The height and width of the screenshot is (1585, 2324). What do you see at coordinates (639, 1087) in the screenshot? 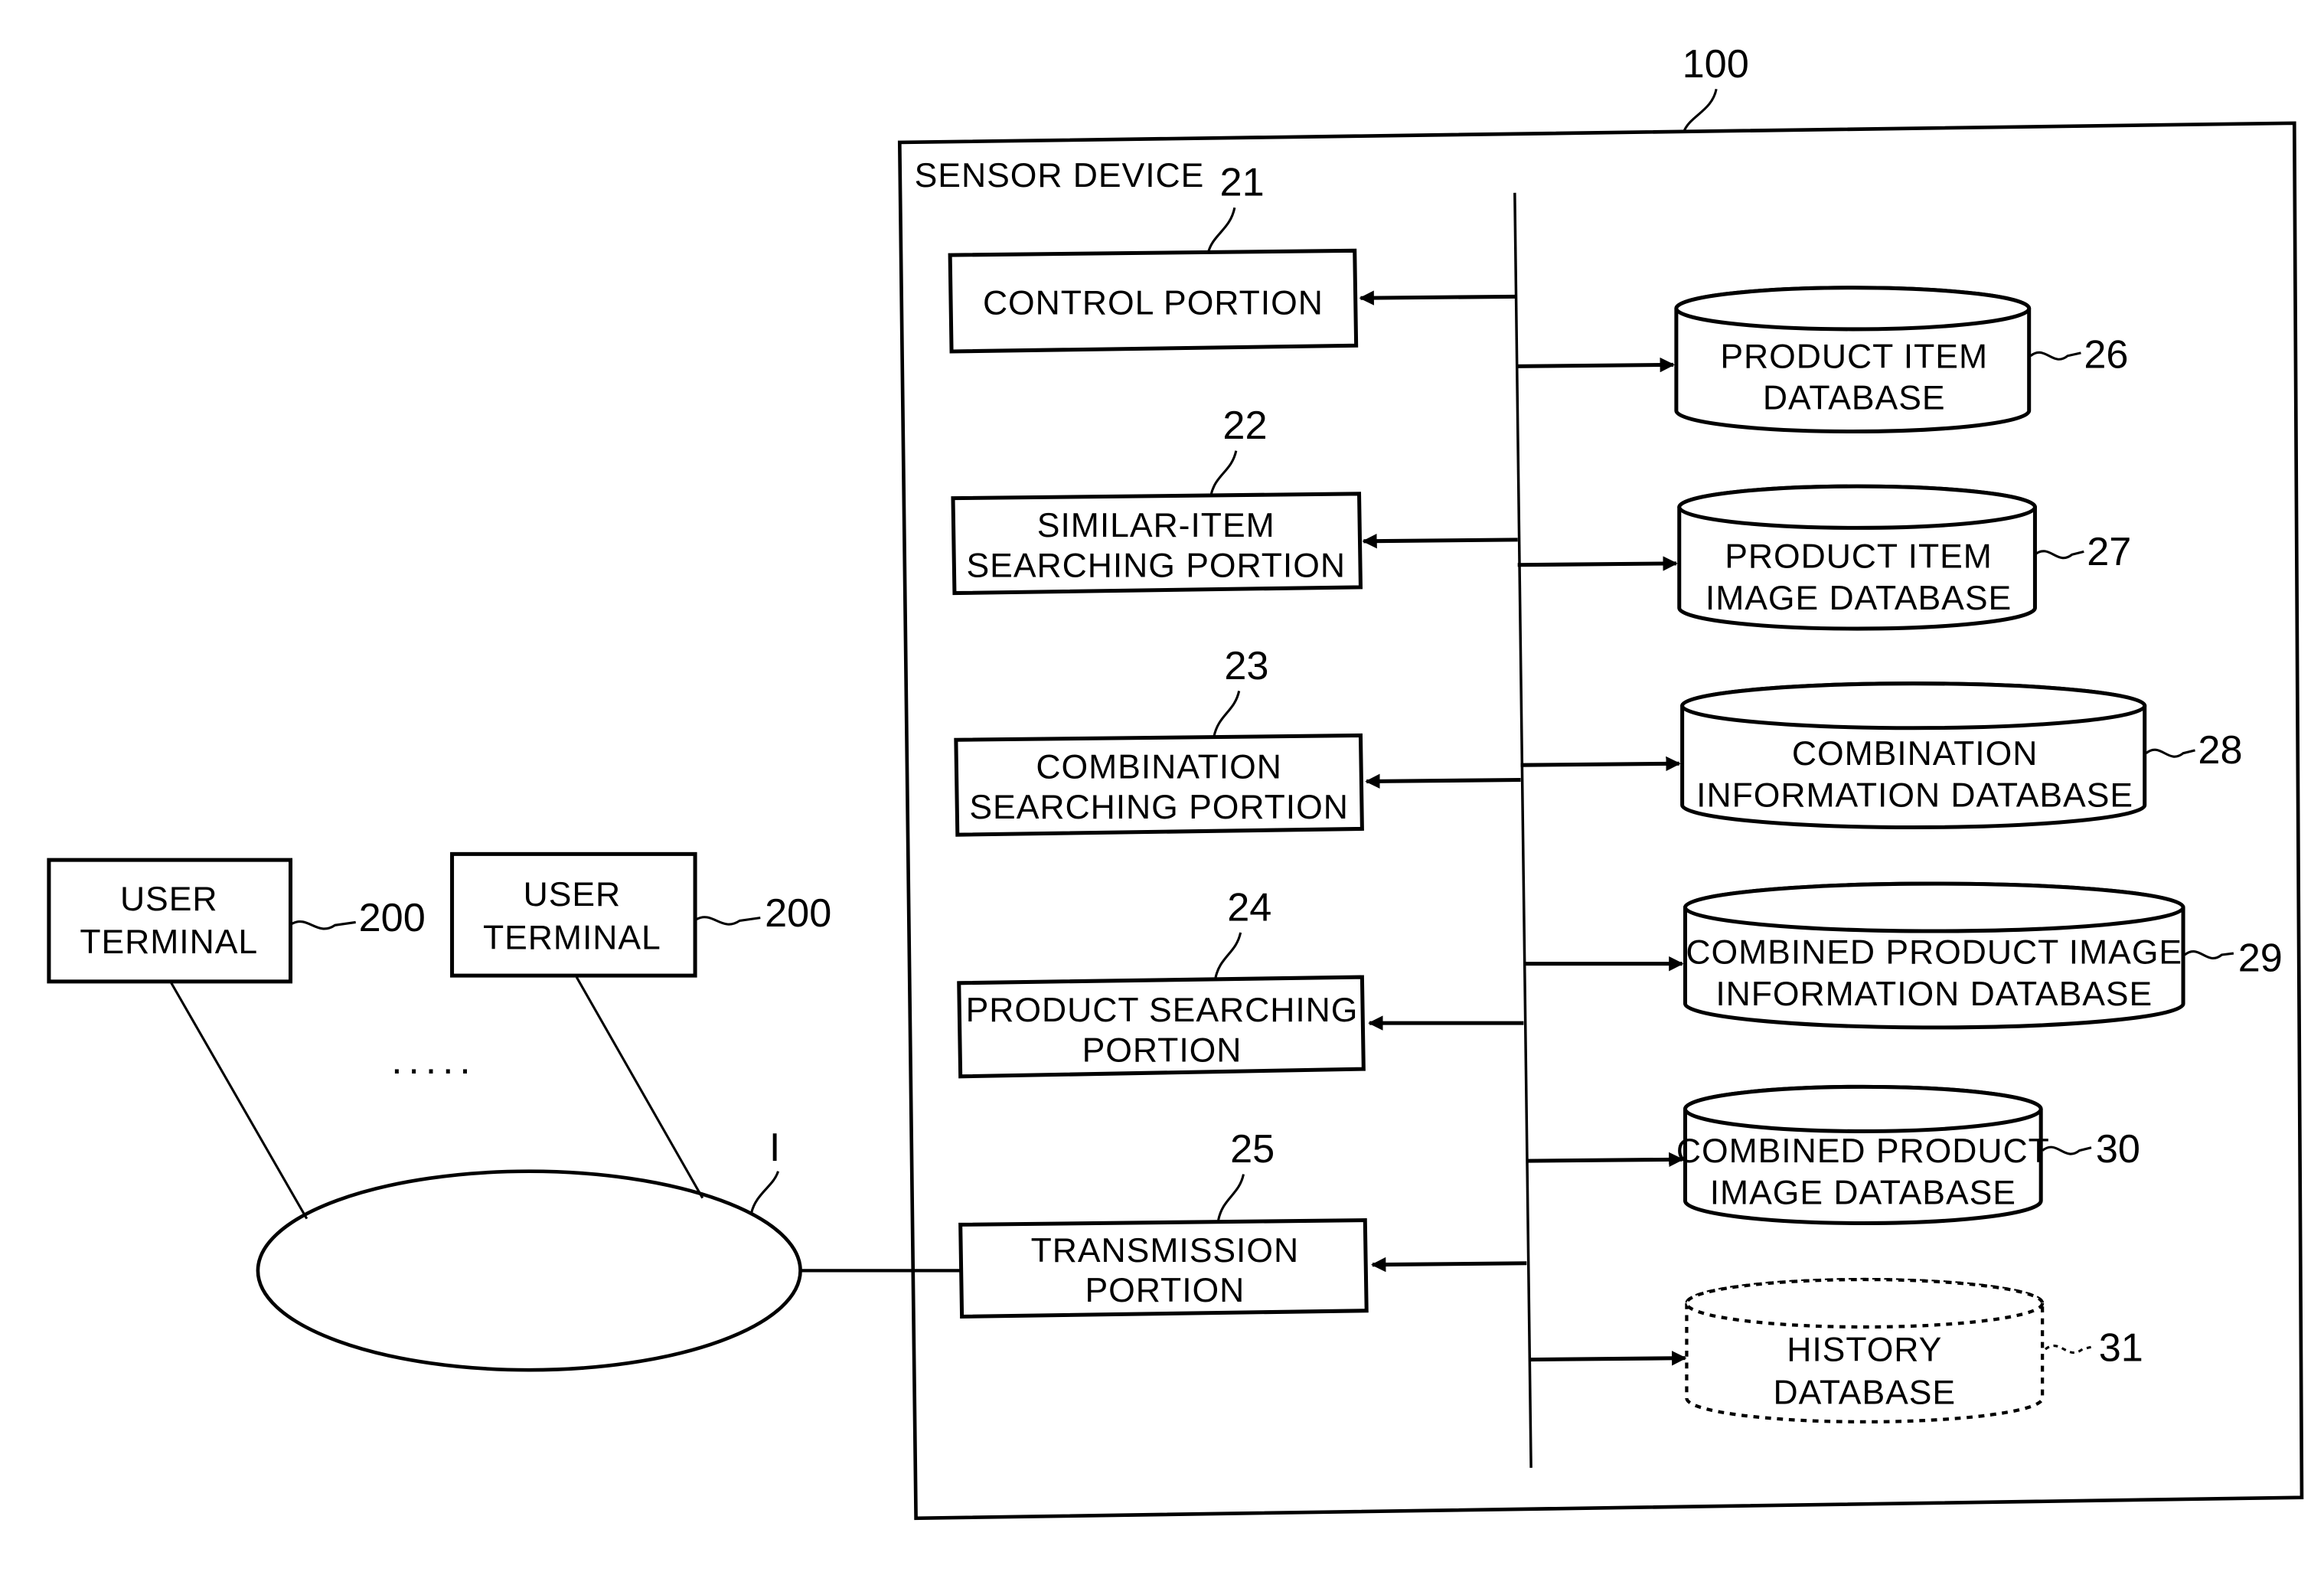
I see `terminal-2-to-network-line` at bounding box center [639, 1087].